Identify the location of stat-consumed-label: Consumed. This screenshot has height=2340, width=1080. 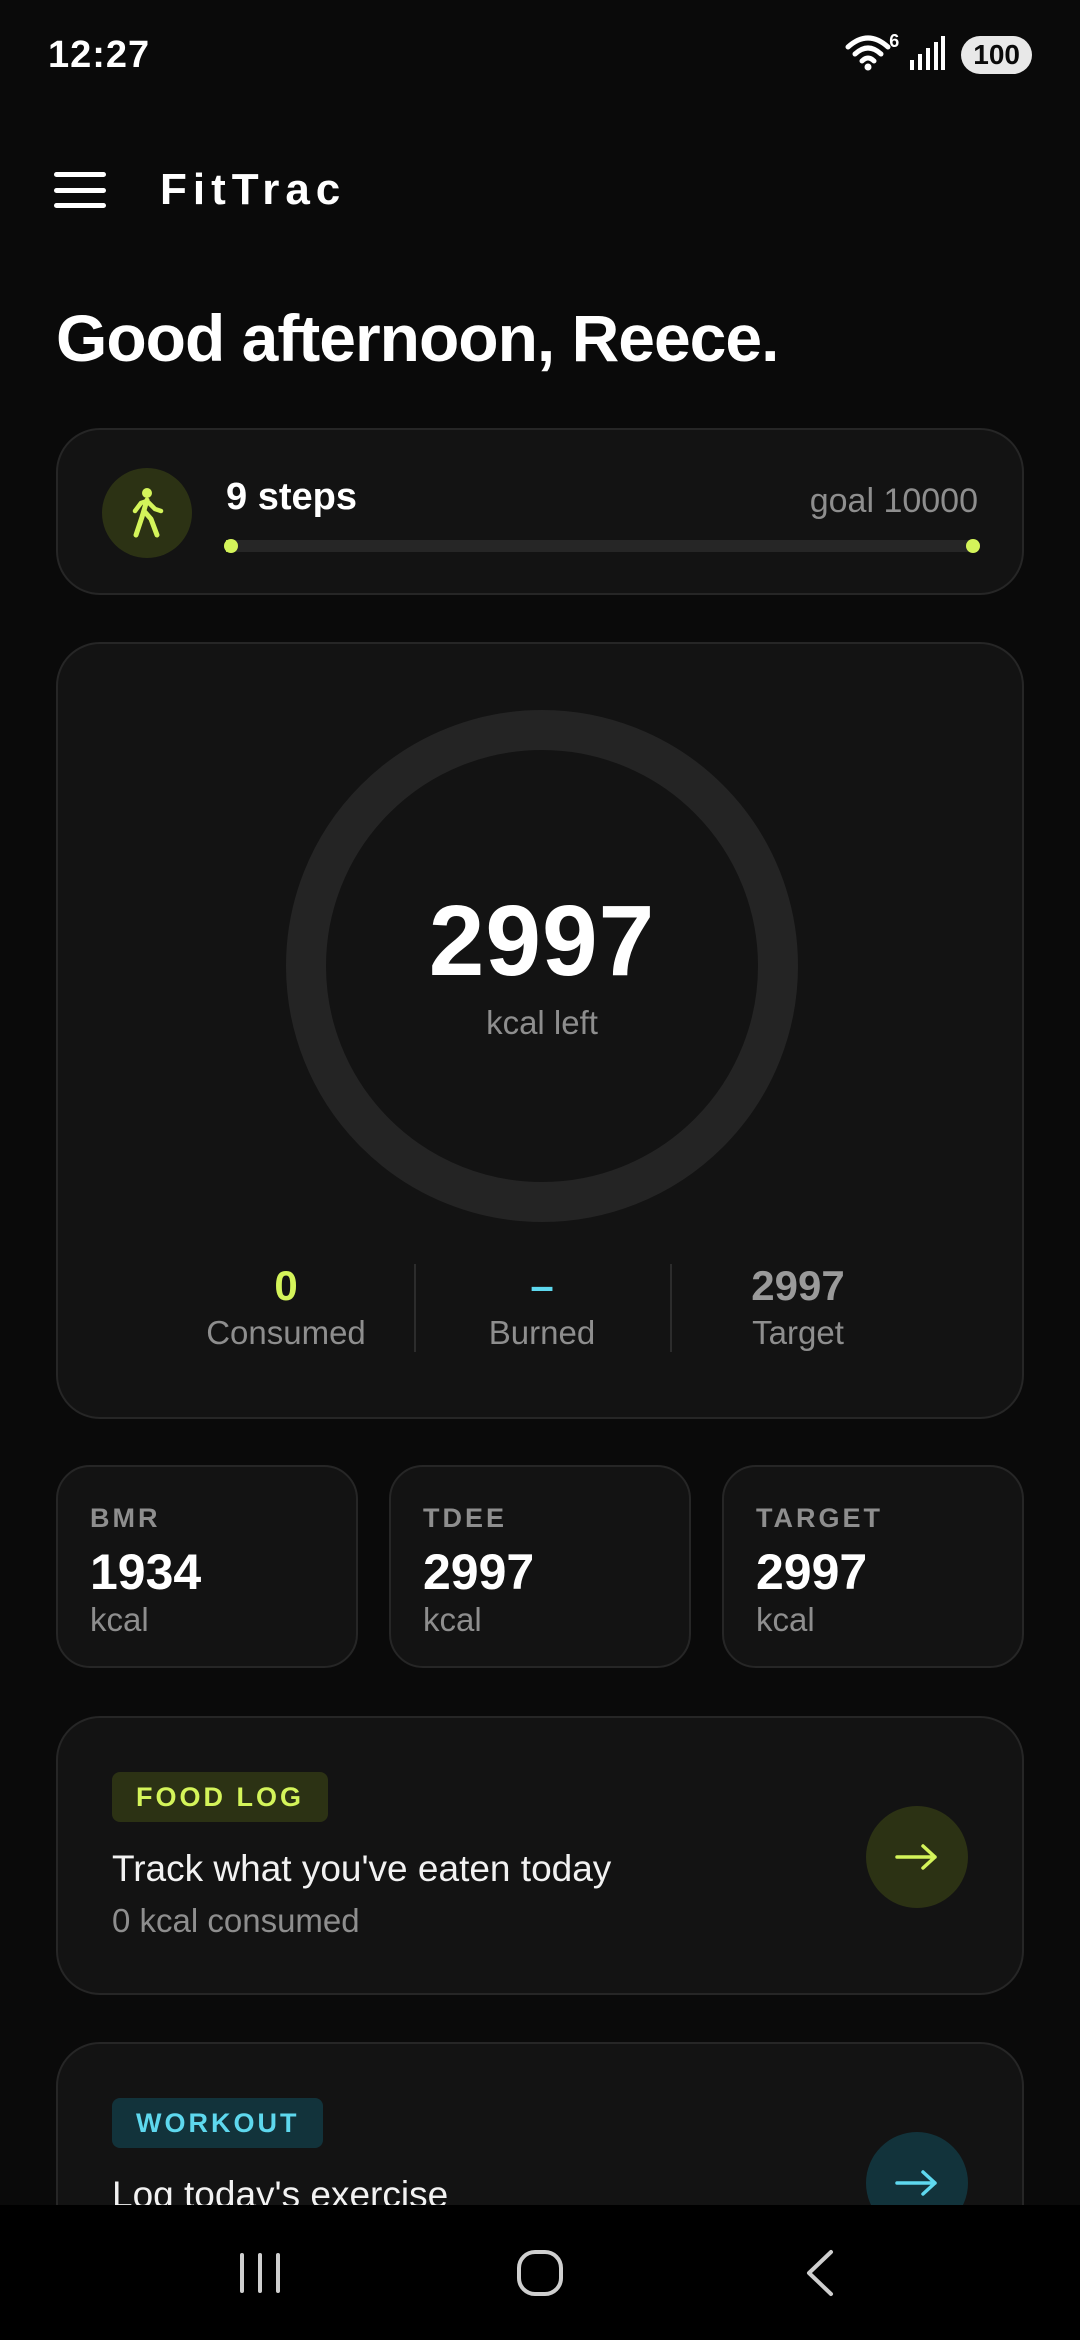
(286, 1332).